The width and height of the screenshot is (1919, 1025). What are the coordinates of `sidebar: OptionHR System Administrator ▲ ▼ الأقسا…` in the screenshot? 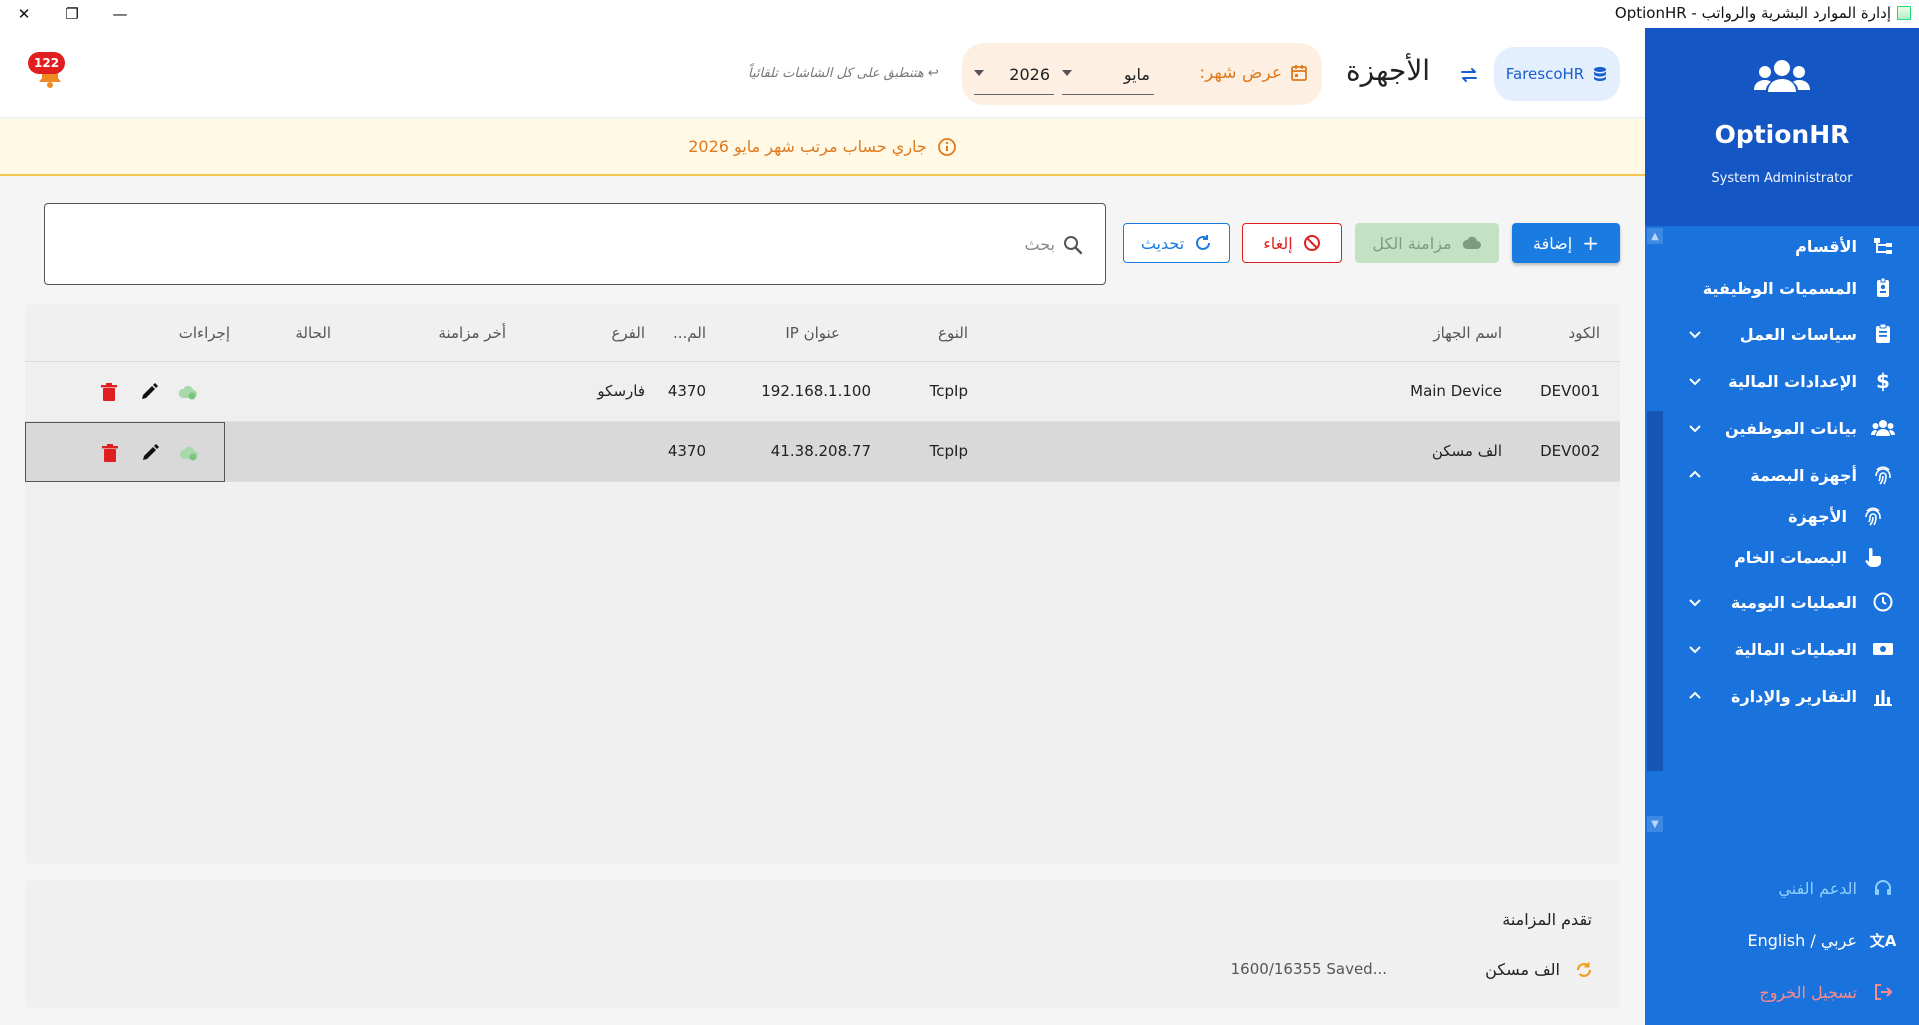 It's located at (1782, 526).